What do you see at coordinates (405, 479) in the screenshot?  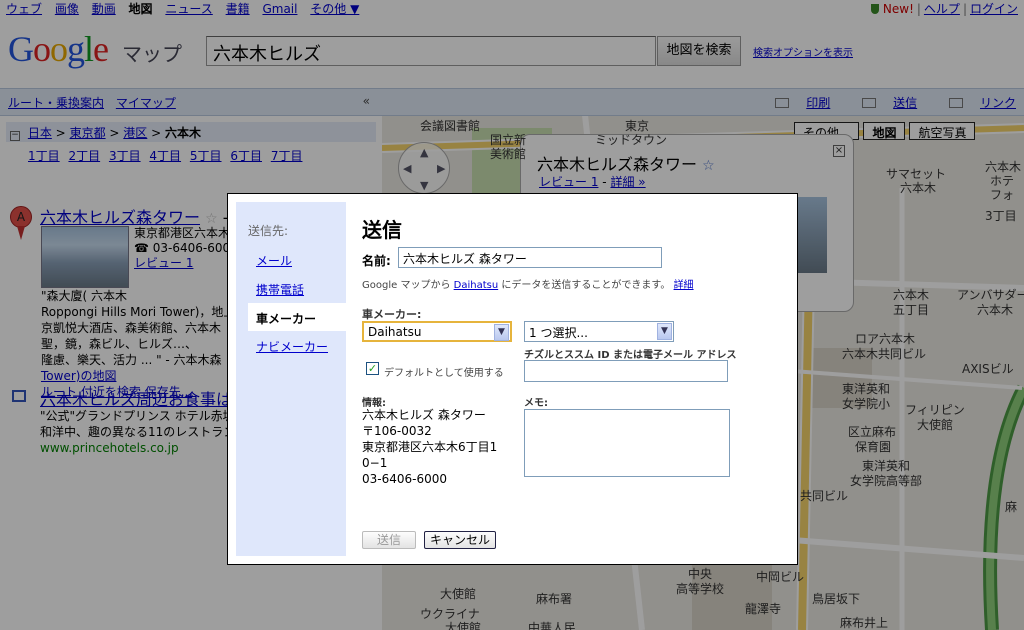 I see `info-line: 03-6406-6000` at bounding box center [405, 479].